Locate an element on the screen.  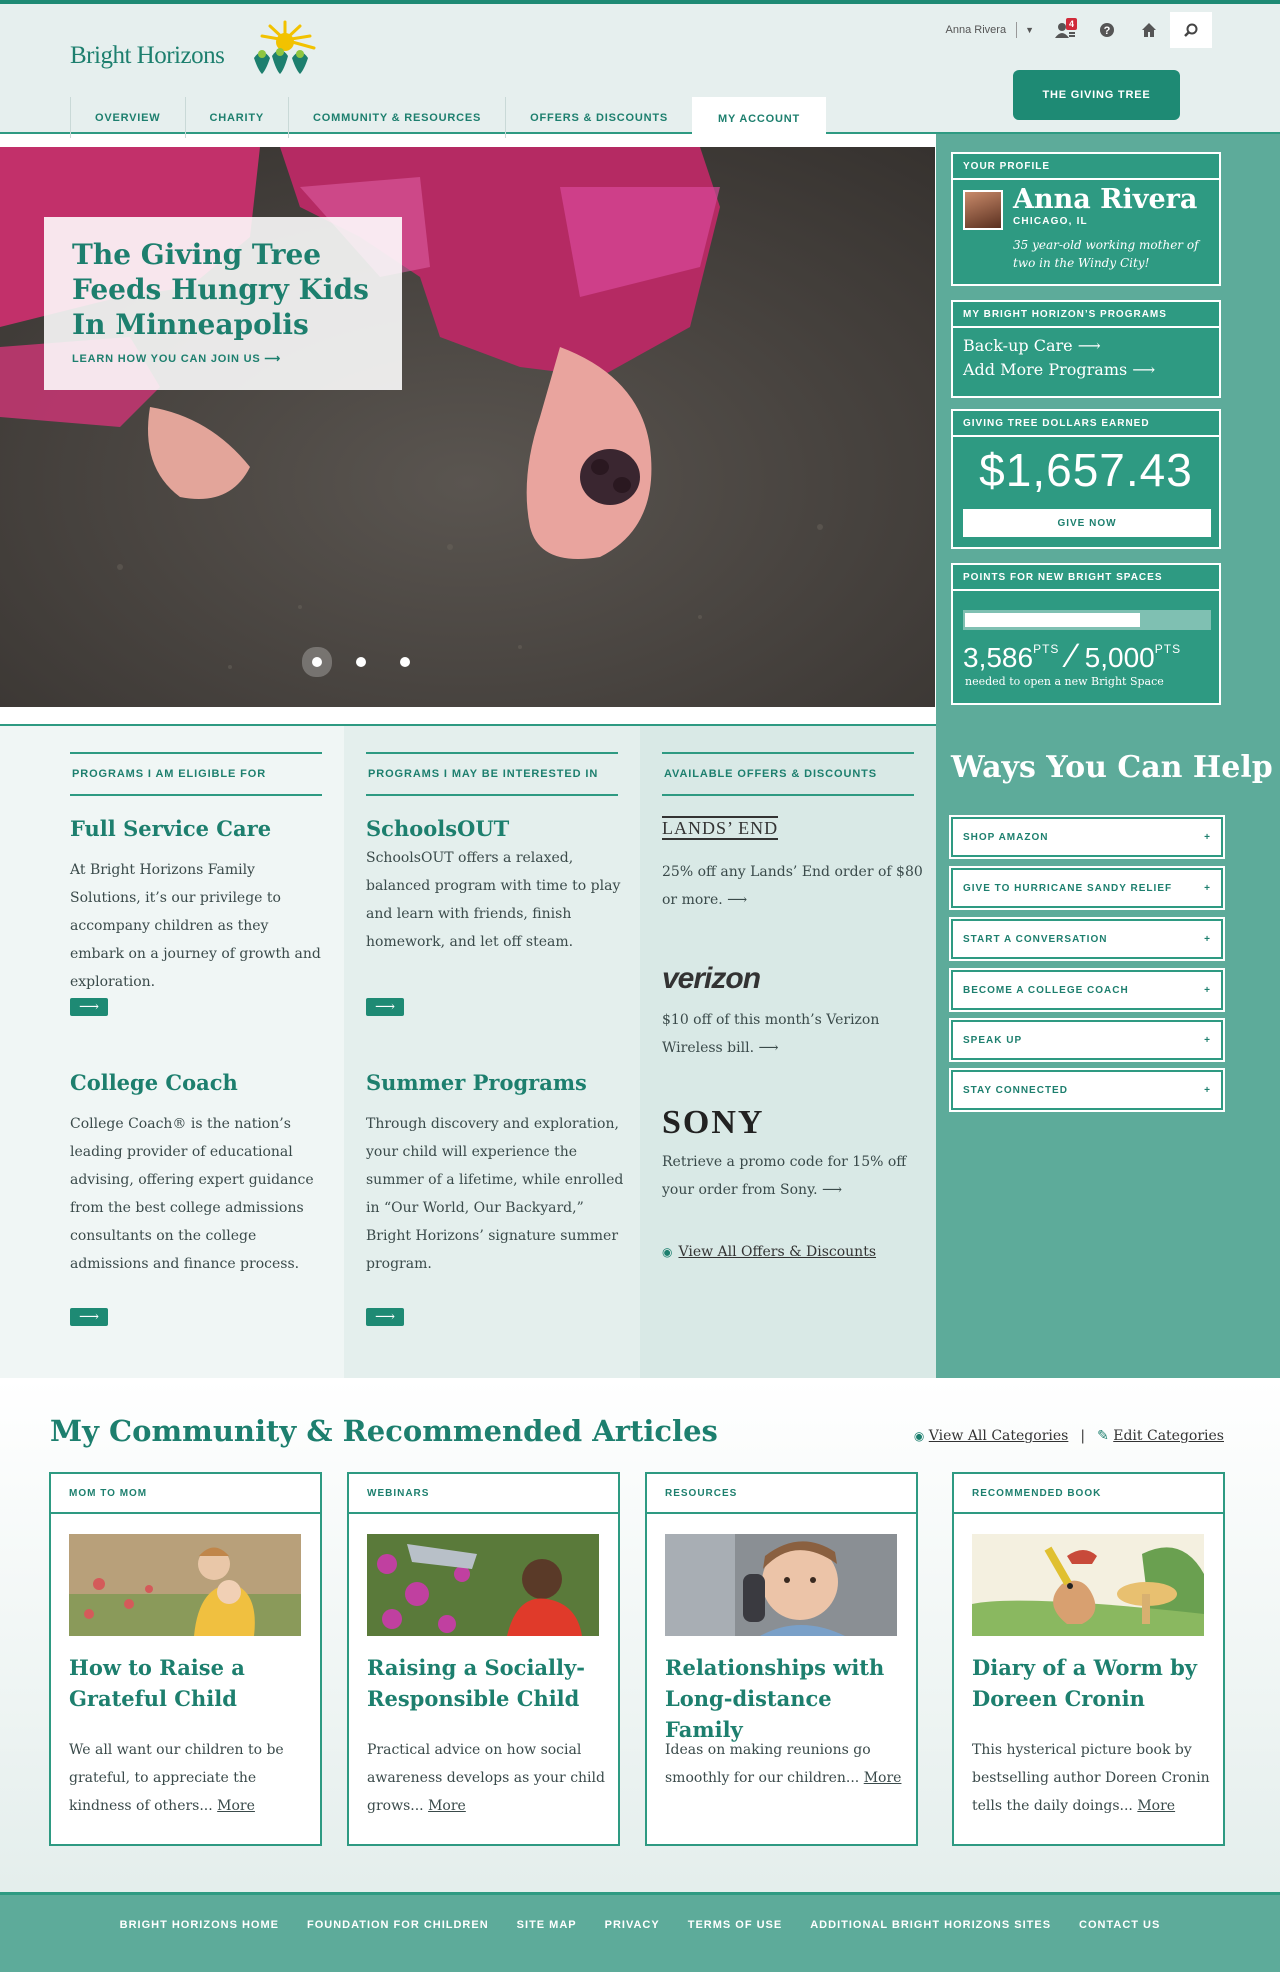
tab-charity: CHARITY is located at coordinates (236, 117).